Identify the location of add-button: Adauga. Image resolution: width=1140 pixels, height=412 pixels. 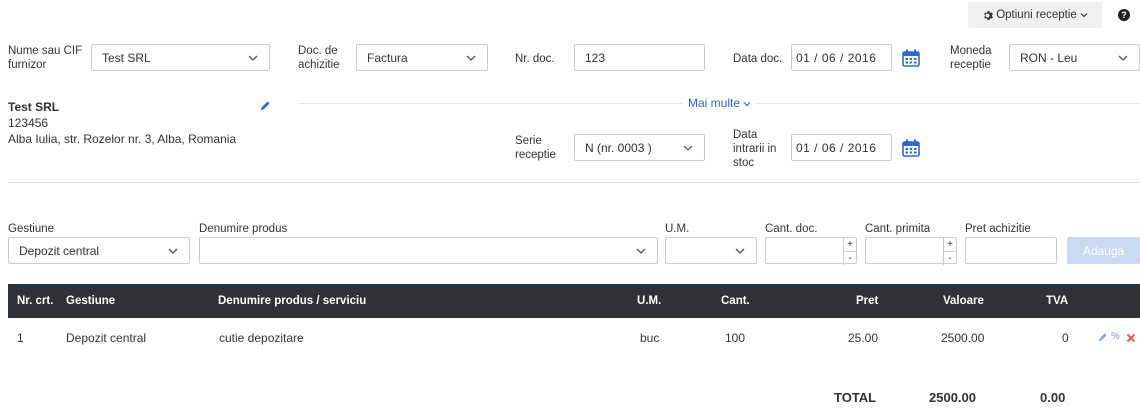
(1103, 250).